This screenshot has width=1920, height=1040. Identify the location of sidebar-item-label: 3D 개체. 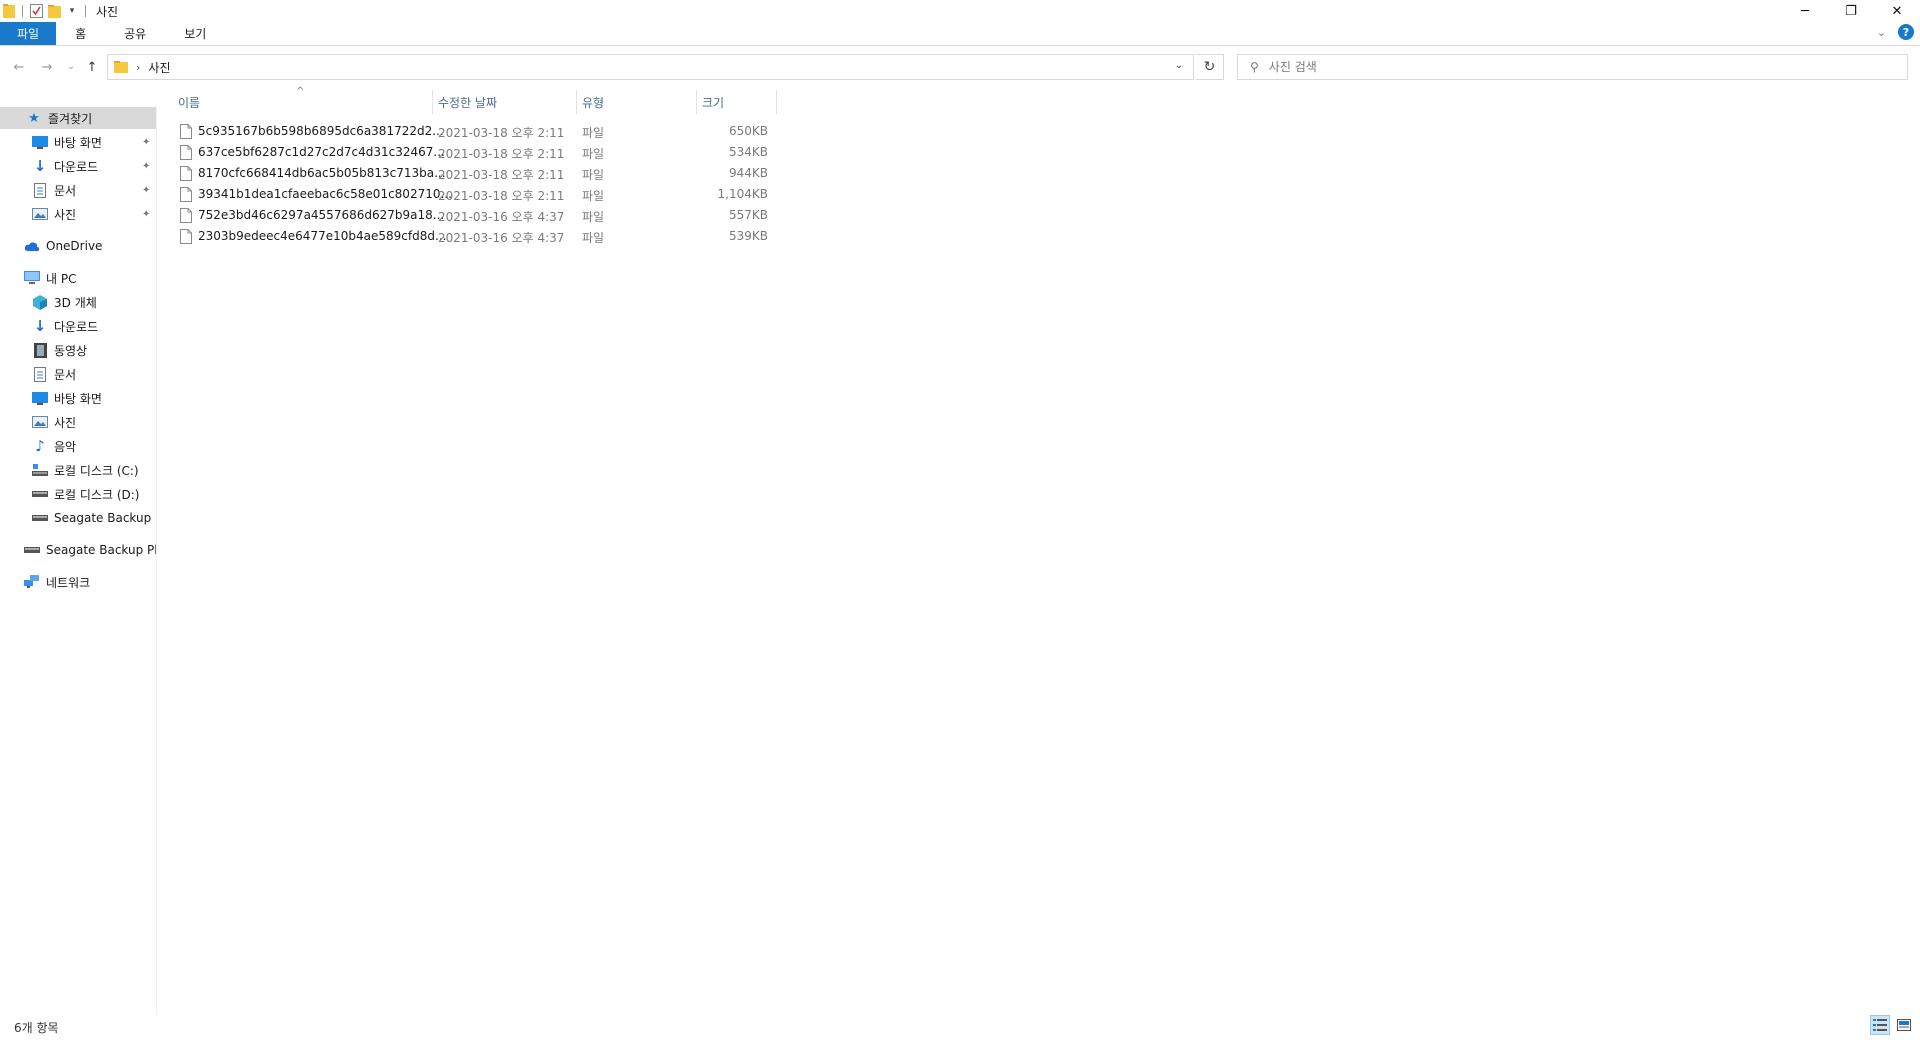
(75, 302).